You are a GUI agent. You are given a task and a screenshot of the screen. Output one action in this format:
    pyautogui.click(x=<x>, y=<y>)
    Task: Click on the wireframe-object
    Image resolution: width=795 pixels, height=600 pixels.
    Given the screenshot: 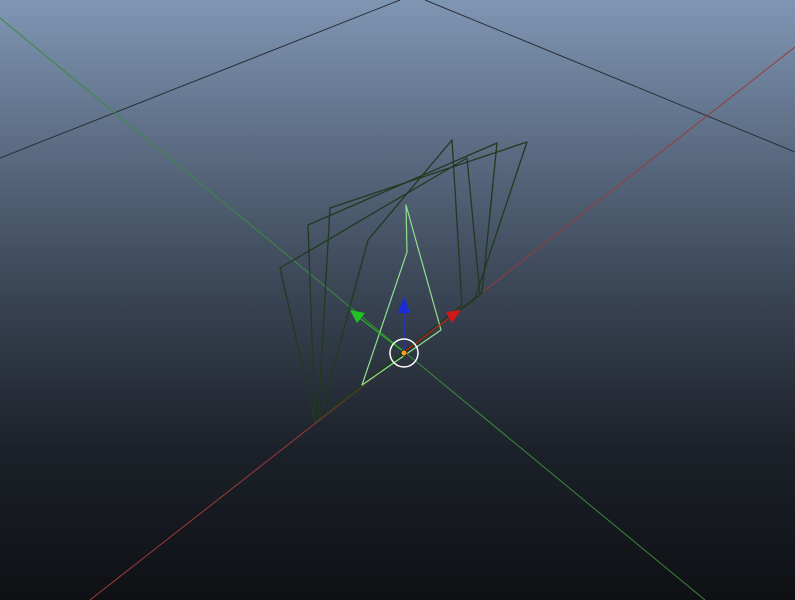 What is the action you would take?
    pyautogui.click(x=403, y=281)
    